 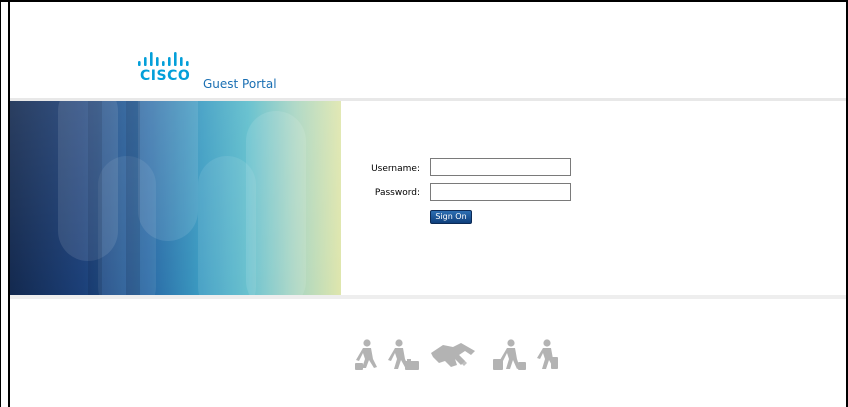 What do you see at coordinates (395, 169) in the screenshot?
I see `username-label: Username:` at bounding box center [395, 169].